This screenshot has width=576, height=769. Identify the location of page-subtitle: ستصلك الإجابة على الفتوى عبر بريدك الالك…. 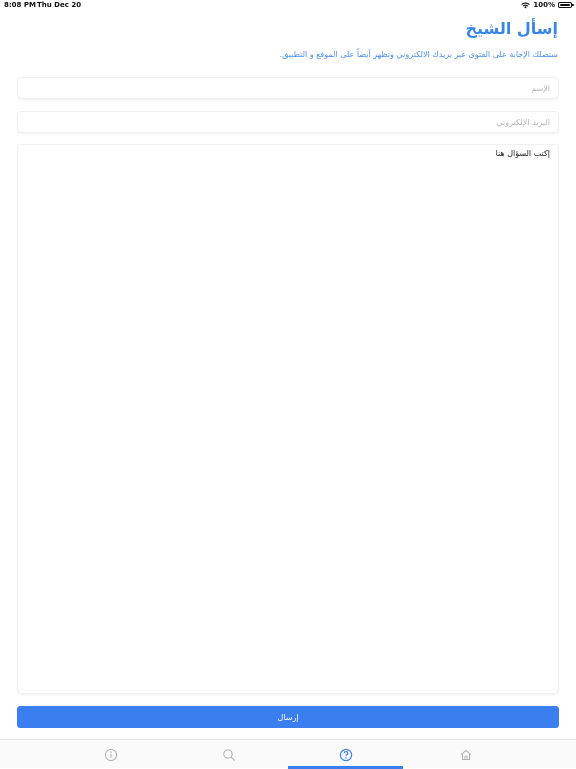
(418, 54).